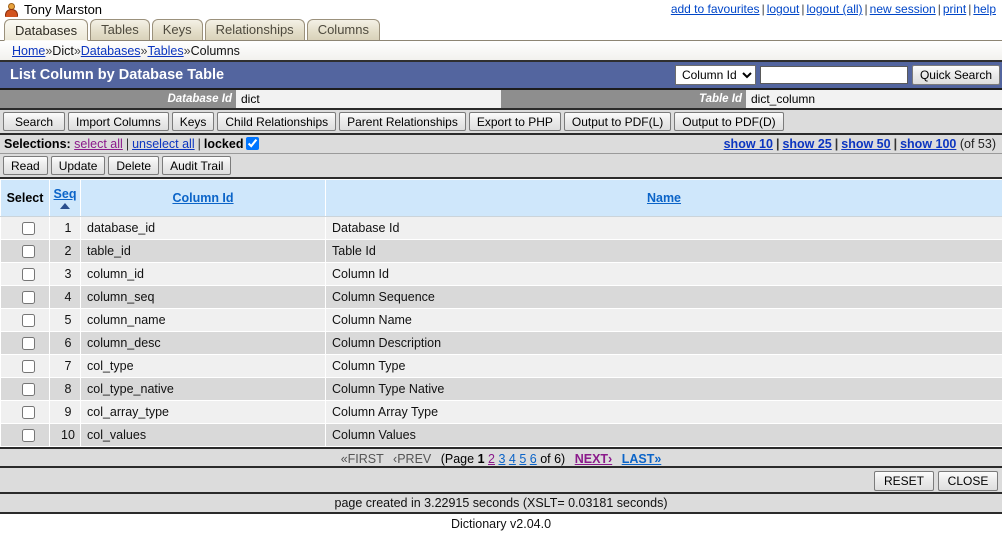  Describe the element at coordinates (193, 121) in the screenshot. I see `keys-button: Keys` at that location.